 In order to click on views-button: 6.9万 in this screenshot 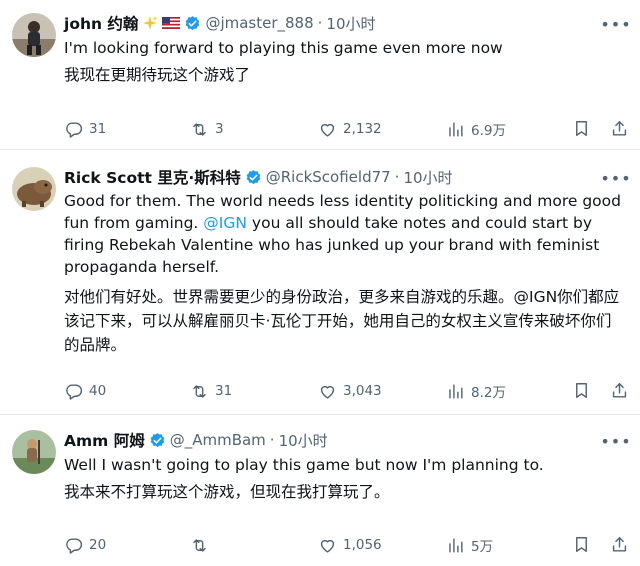, I will do `click(476, 129)`.